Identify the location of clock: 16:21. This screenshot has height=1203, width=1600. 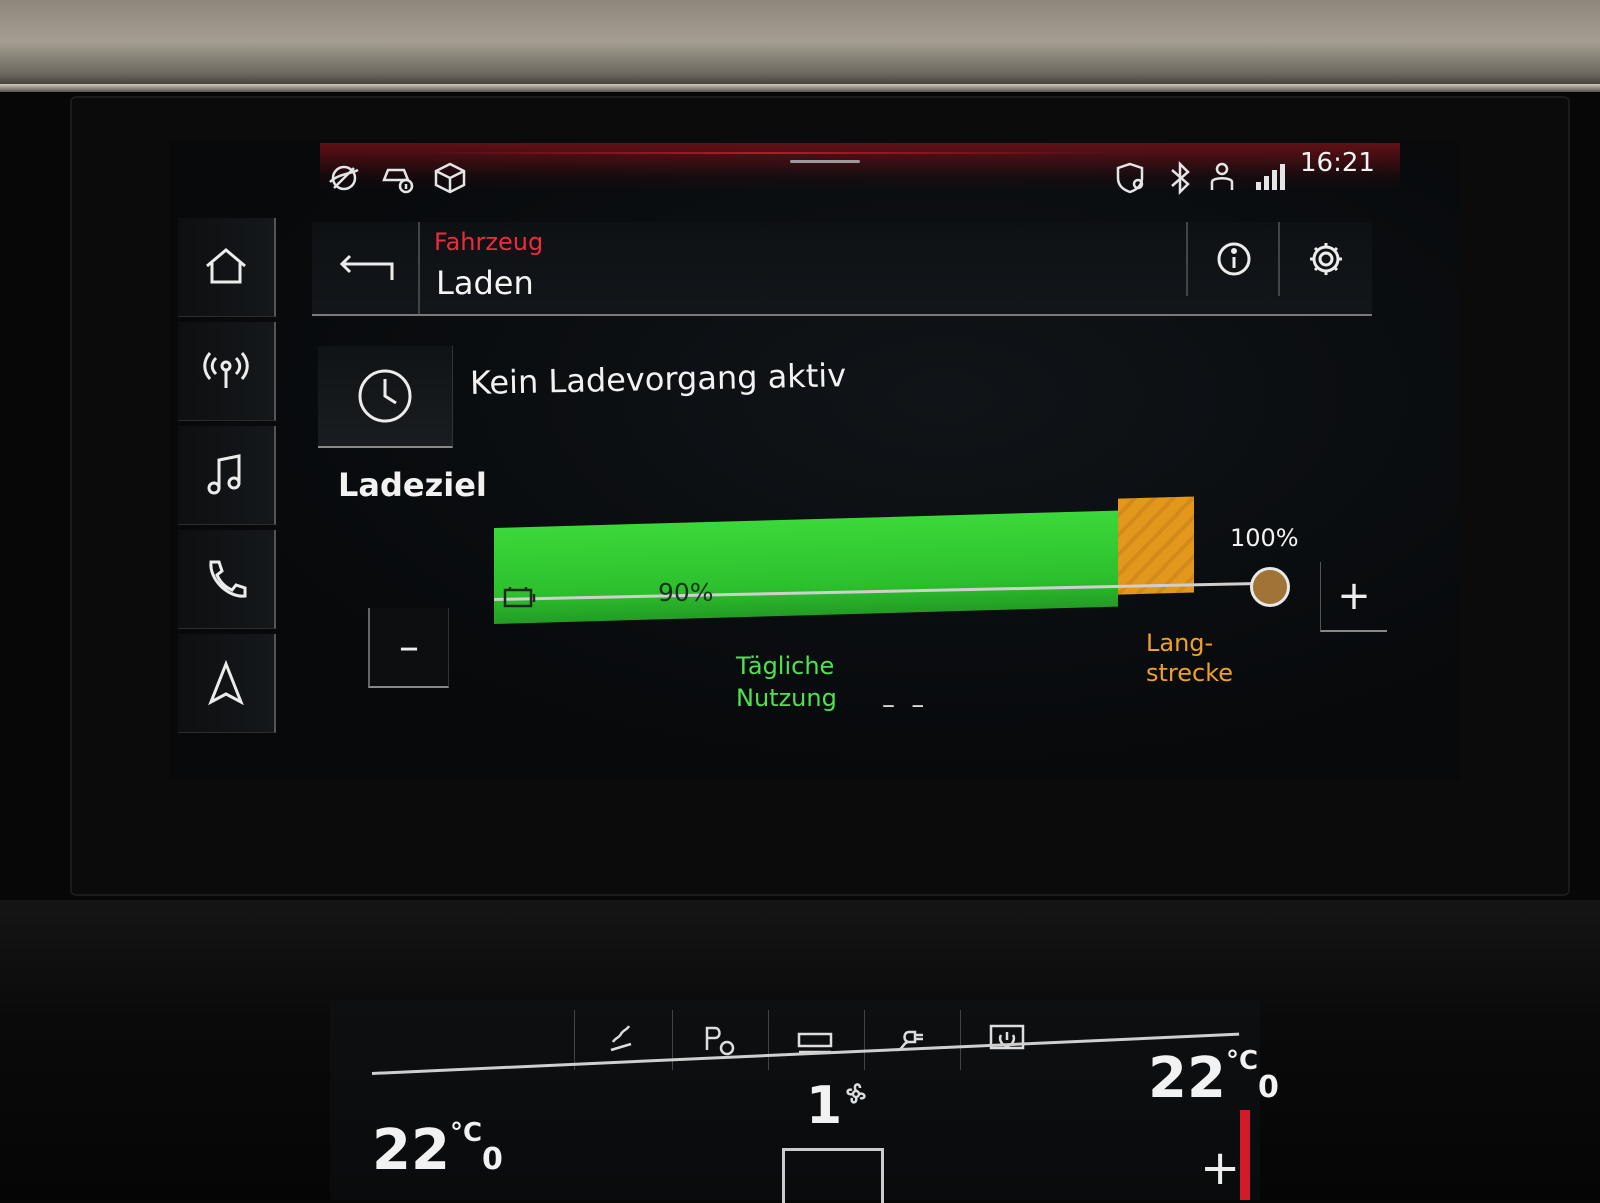
(1337, 163).